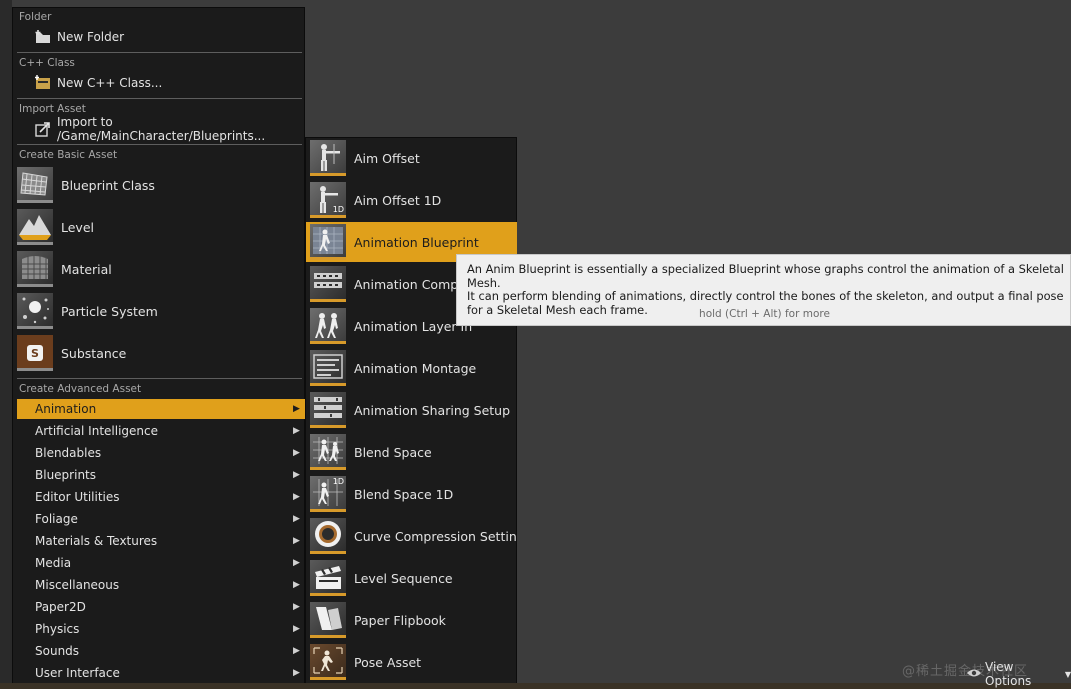 This screenshot has width=1071, height=689. I want to click on import-section-header: Import Asset, so click(52, 109).